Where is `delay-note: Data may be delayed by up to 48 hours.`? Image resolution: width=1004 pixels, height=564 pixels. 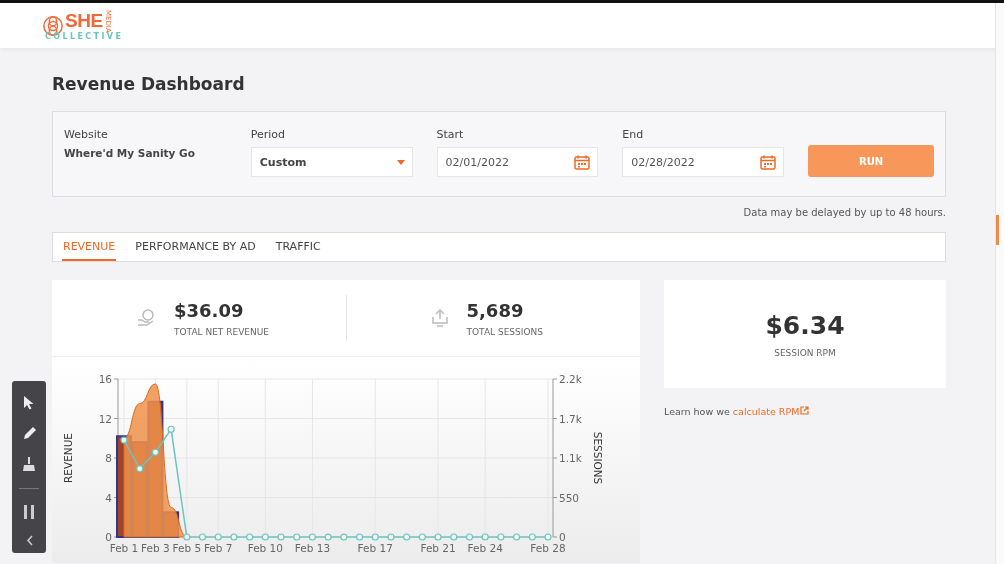 delay-note: Data may be delayed by up to 48 hours. is located at coordinates (844, 212).